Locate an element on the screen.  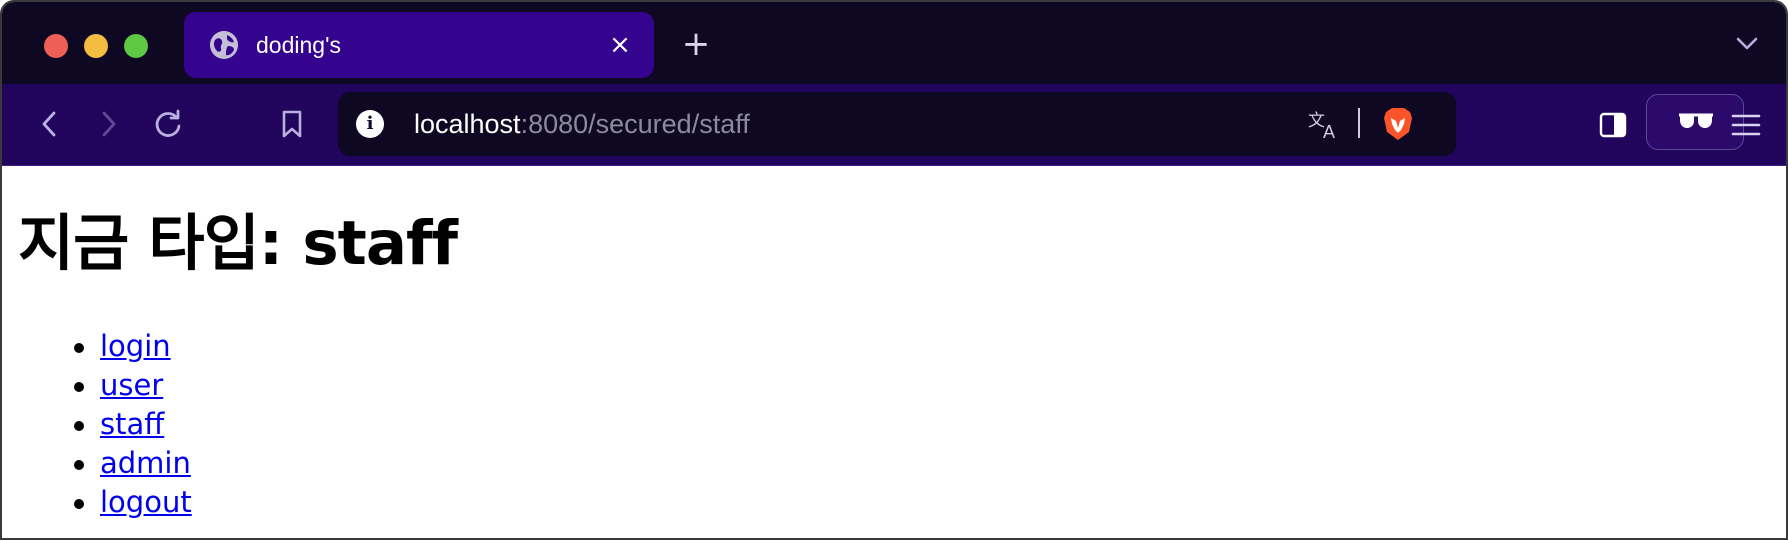
list-item: staff is located at coordinates (132, 424).